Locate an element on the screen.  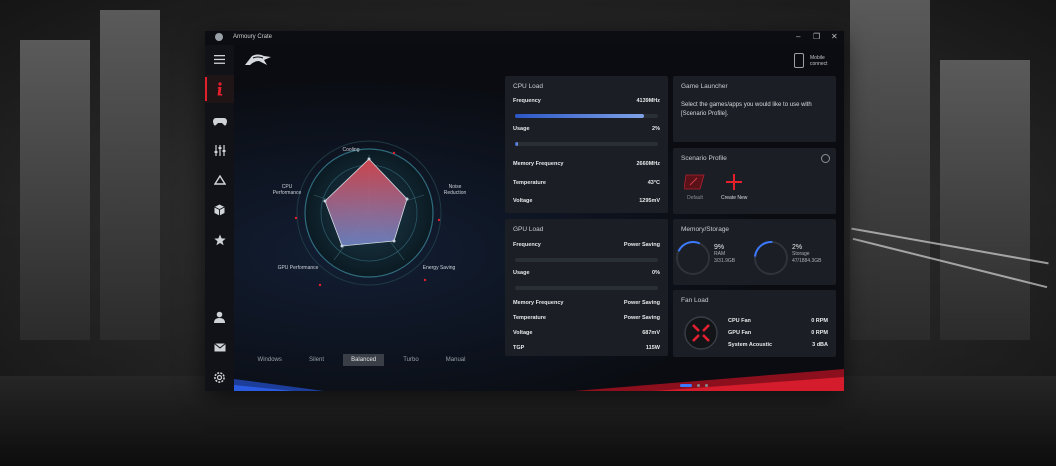
close-button: ✕ is located at coordinates (834, 36).